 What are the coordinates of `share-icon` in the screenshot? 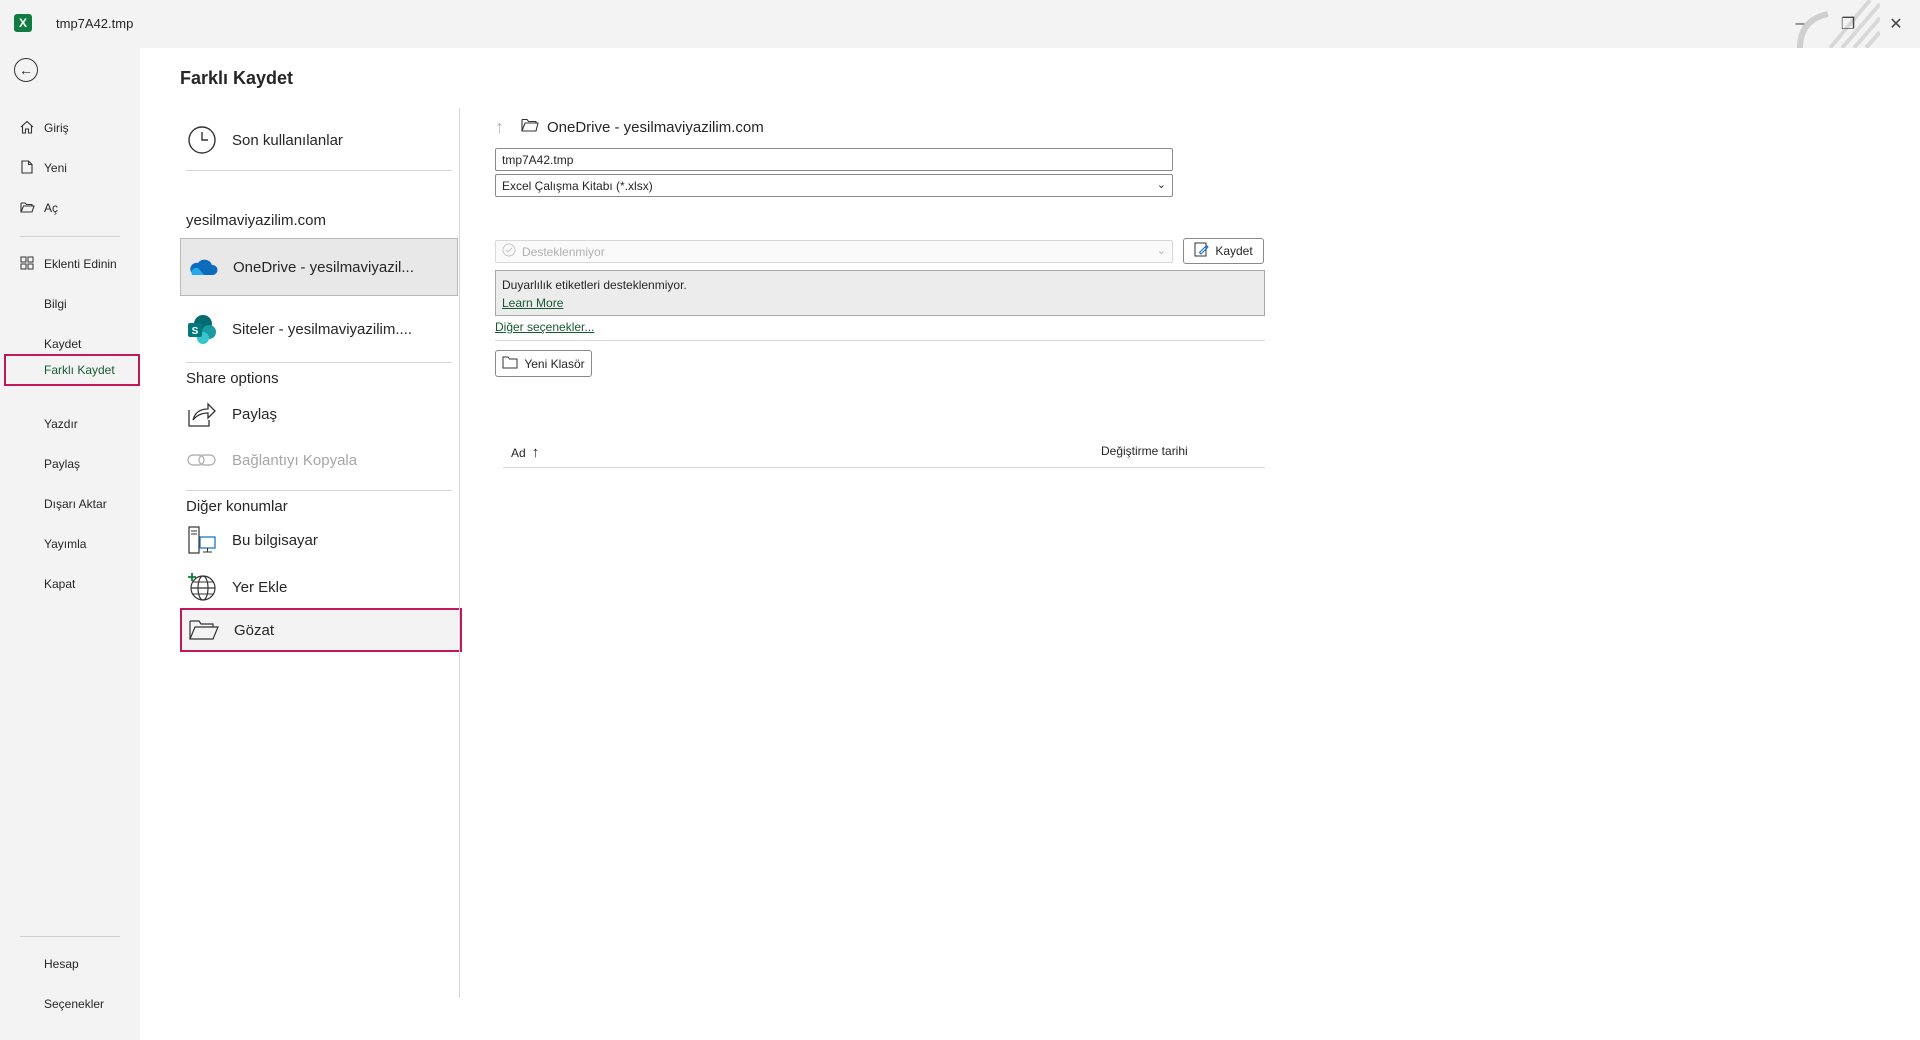 It's located at (202, 414).